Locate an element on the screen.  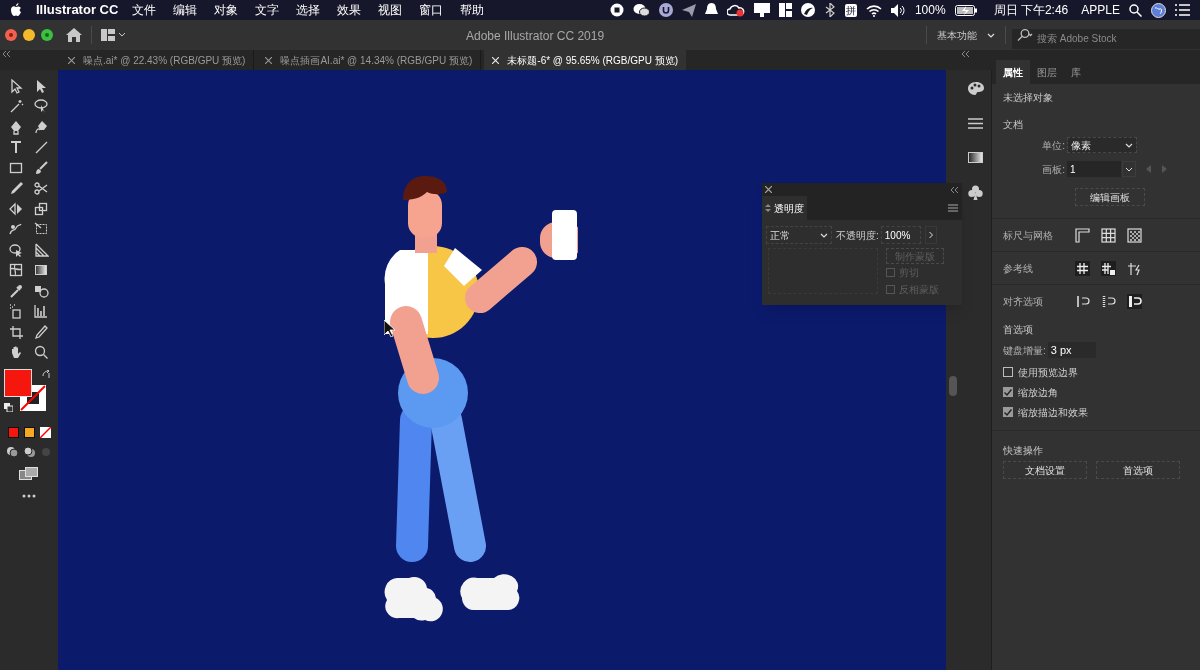
section-heading: 文档 is located at coordinates (1013, 125).